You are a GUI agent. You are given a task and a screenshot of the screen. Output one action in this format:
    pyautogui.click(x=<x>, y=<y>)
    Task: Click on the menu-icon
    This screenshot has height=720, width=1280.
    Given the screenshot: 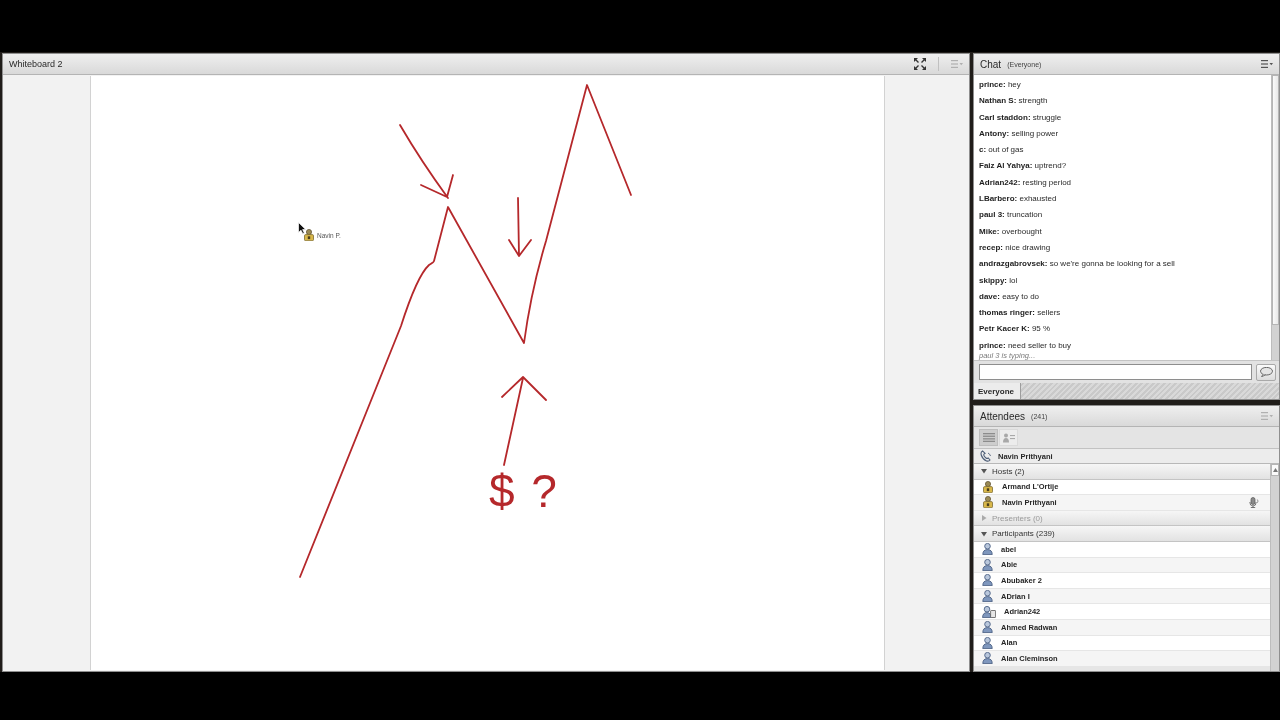 What is the action you would take?
    pyautogui.click(x=1267, y=64)
    